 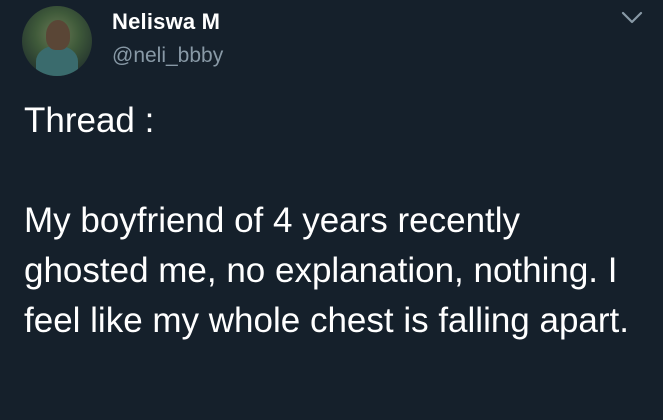 I want to click on author-avatar, so click(x=57, y=41).